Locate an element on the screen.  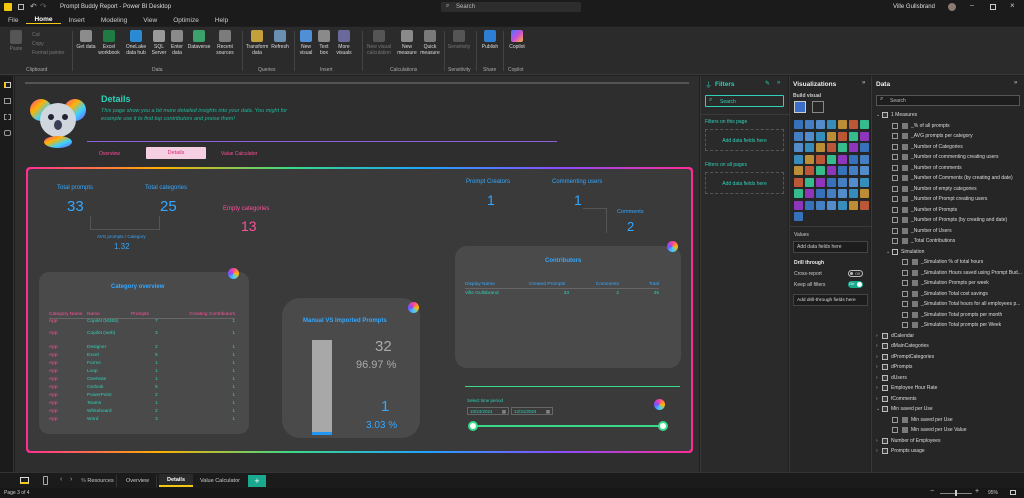
data-field-item: _Number of Prompt creating users is located at coordinates (950, 199).